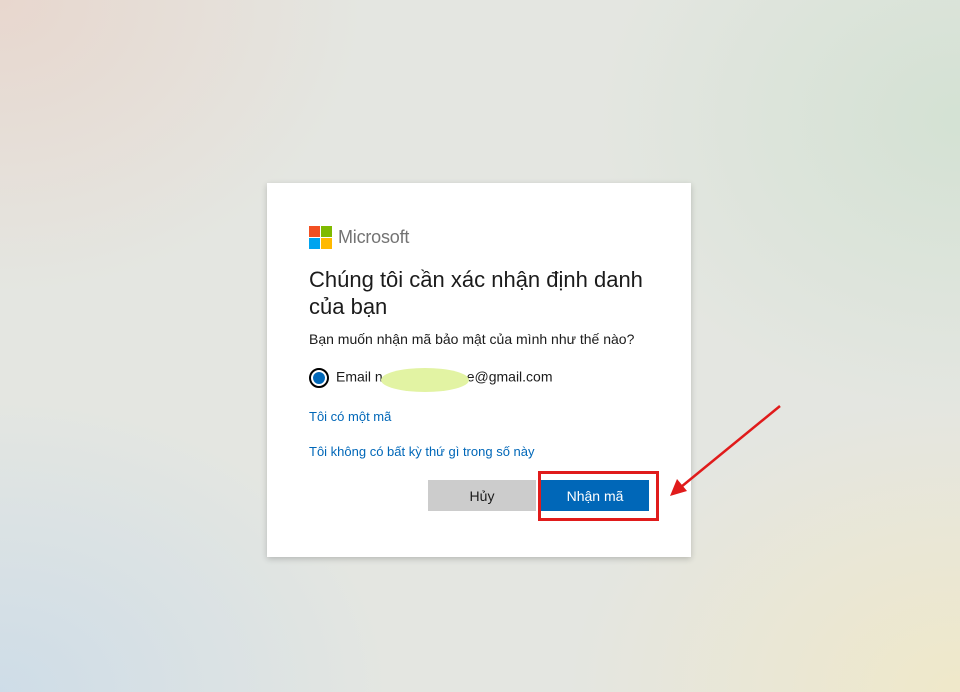  What do you see at coordinates (476, 293) in the screenshot?
I see `page-title: Chúng tôi cần xác nhận định danh của bạn` at bounding box center [476, 293].